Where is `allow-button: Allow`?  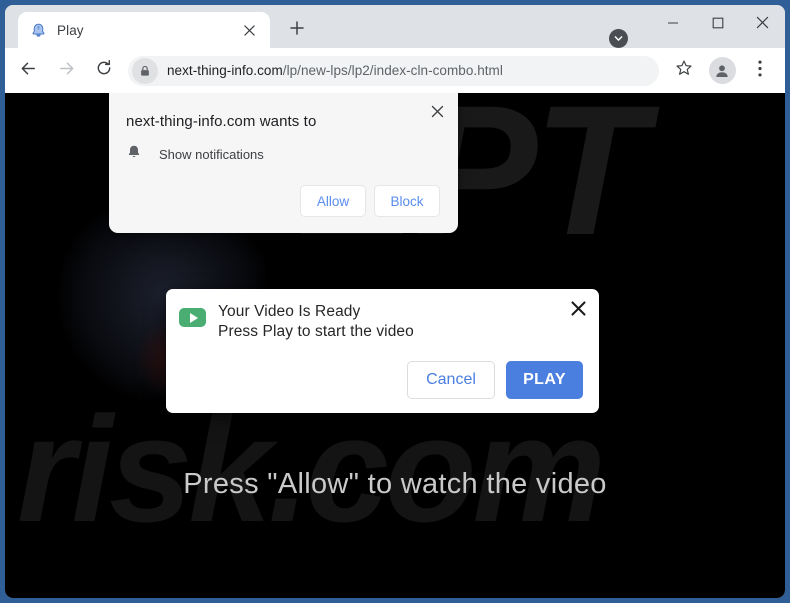
allow-button: Allow is located at coordinates (333, 201).